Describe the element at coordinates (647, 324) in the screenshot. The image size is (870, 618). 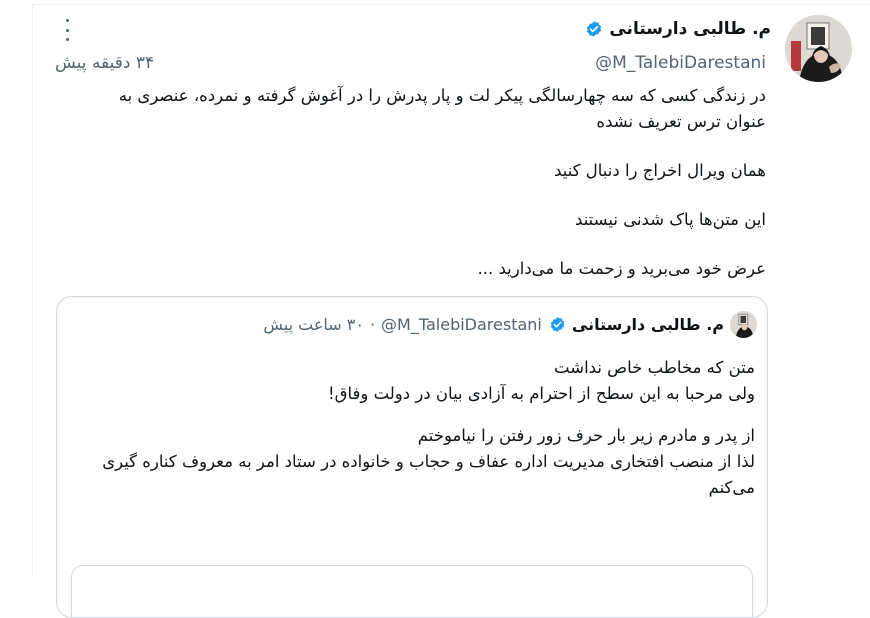
I see `quoted-author-name: م. طالبی دارستانی` at that location.